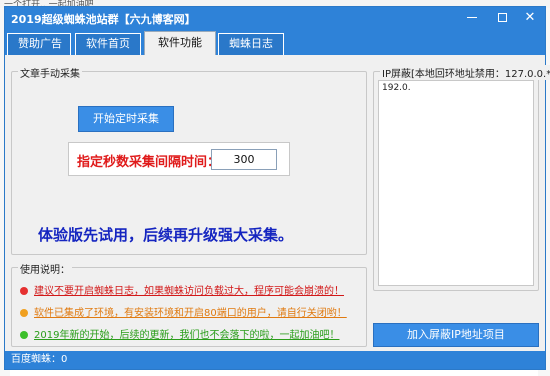 Image resolution: width=550 pixels, height=376 pixels. I want to click on close-button: ✕, so click(530, 18).